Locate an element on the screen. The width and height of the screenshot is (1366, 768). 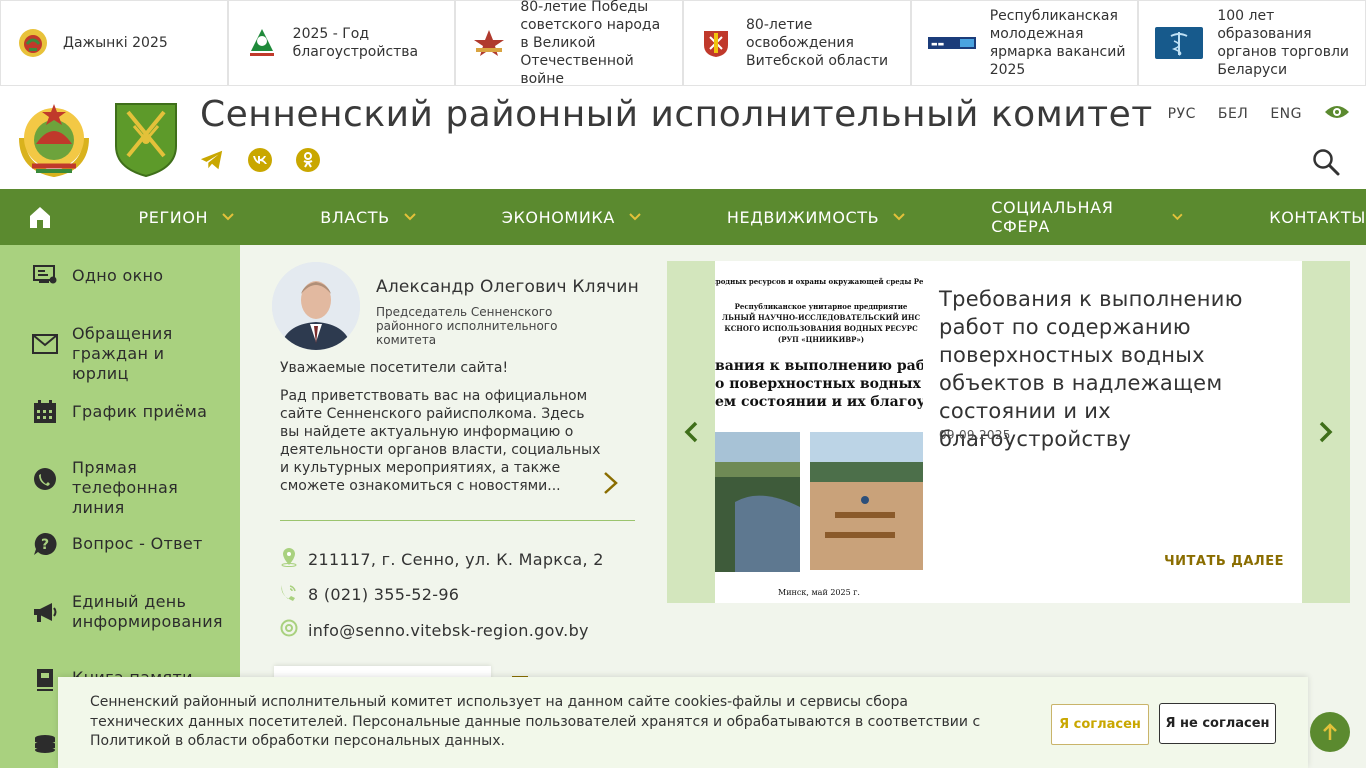
banner-improvement-year: 2025 - Год благоустройства is located at coordinates (341, 43).